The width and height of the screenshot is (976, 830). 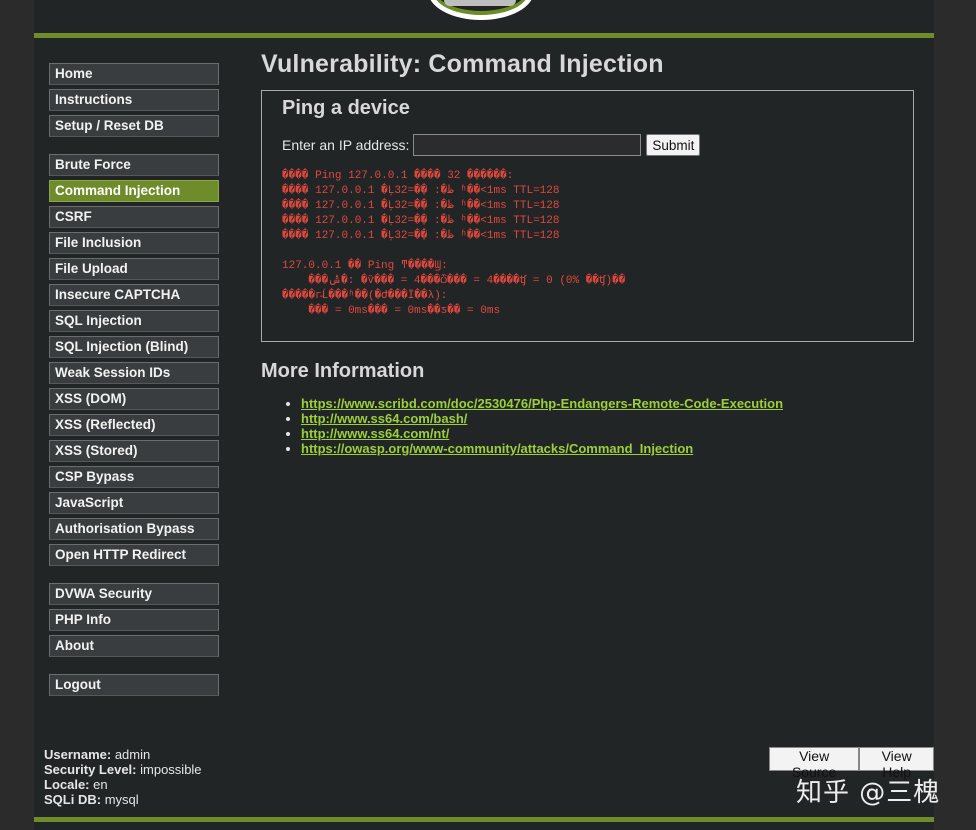 I want to click on link-ss64-bash: http://www.ss64.com/bash/, so click(x=384, y=418).